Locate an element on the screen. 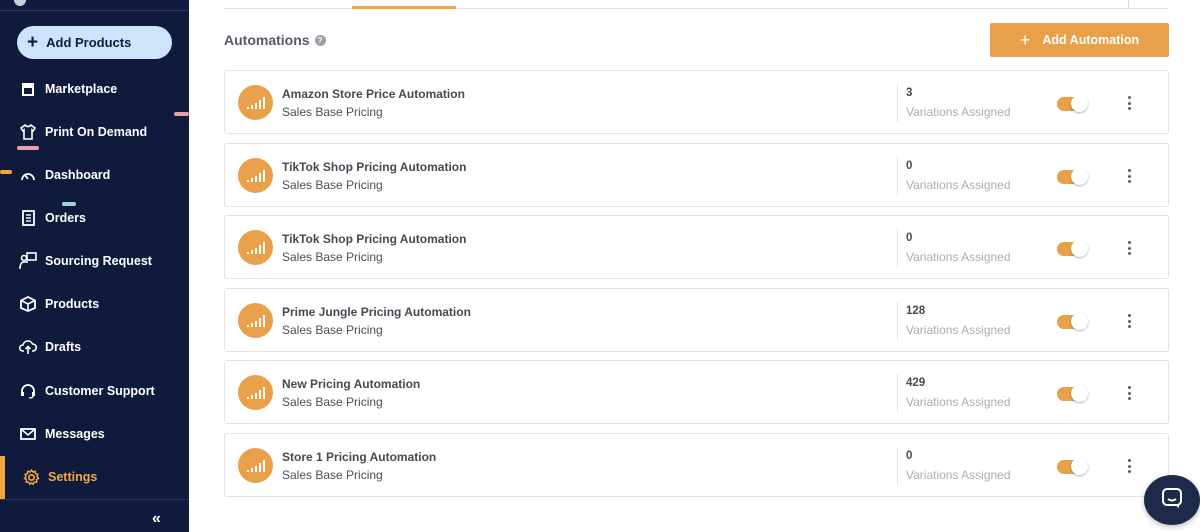 The height and width of the screenshot is (532, 1200). gauge-icon is located at coordinates (28, 175).